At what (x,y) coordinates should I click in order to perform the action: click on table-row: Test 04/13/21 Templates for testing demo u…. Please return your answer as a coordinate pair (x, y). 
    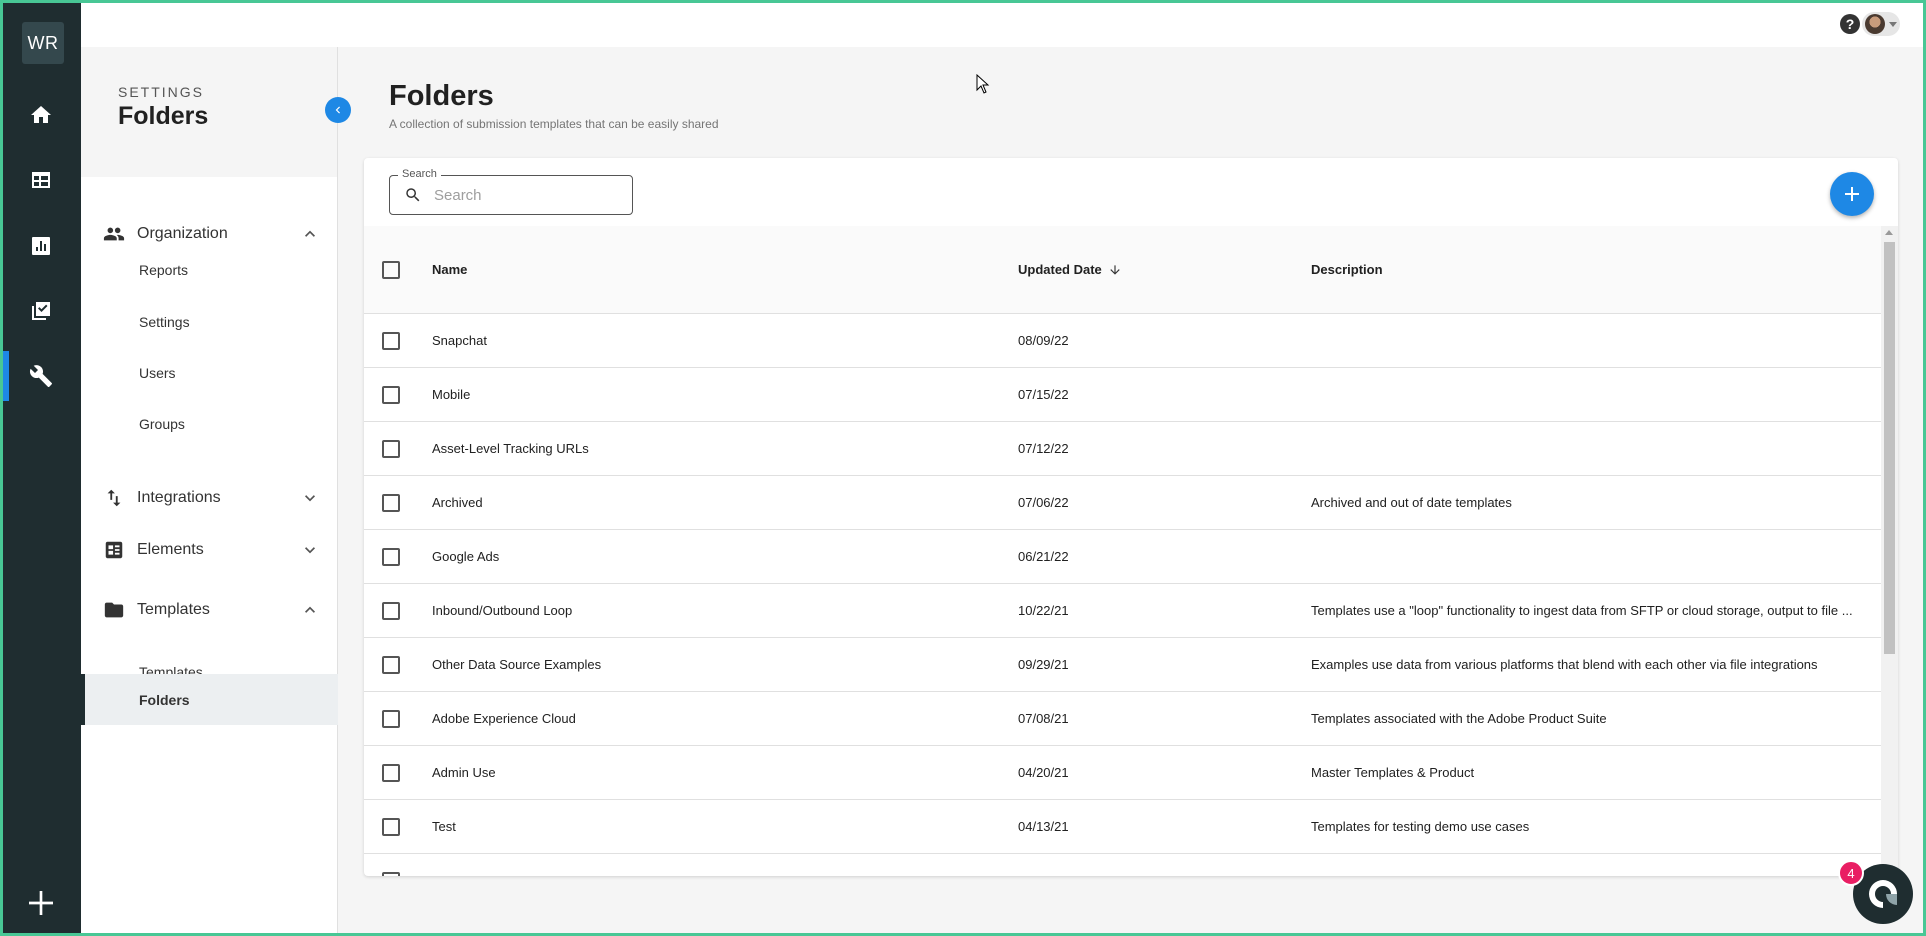
    Looking at the image, I should click on (1122, 827).